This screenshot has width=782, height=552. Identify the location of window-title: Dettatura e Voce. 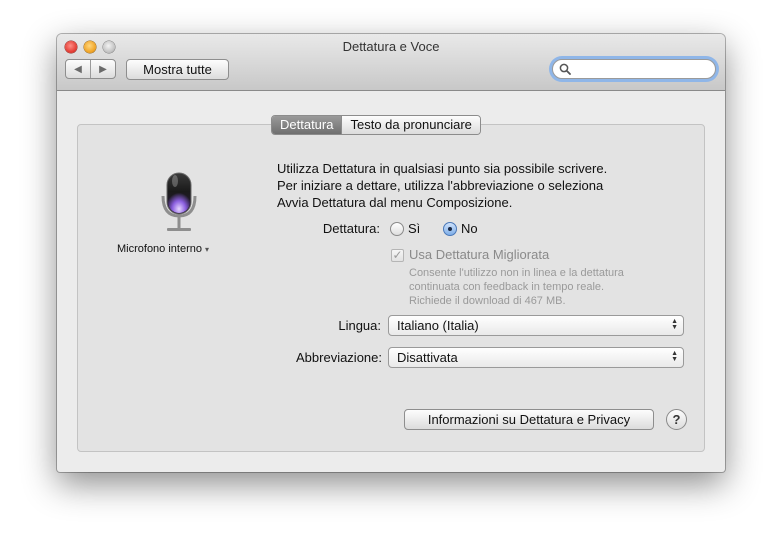
(391, 46).